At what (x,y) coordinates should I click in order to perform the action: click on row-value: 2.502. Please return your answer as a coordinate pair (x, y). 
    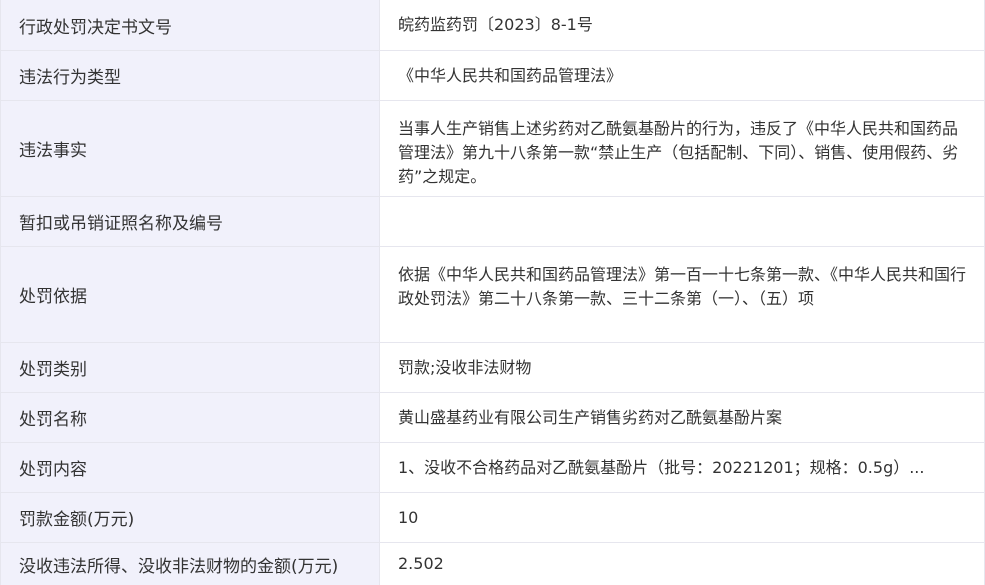
    Looking at the image, I should click on (682, 564).